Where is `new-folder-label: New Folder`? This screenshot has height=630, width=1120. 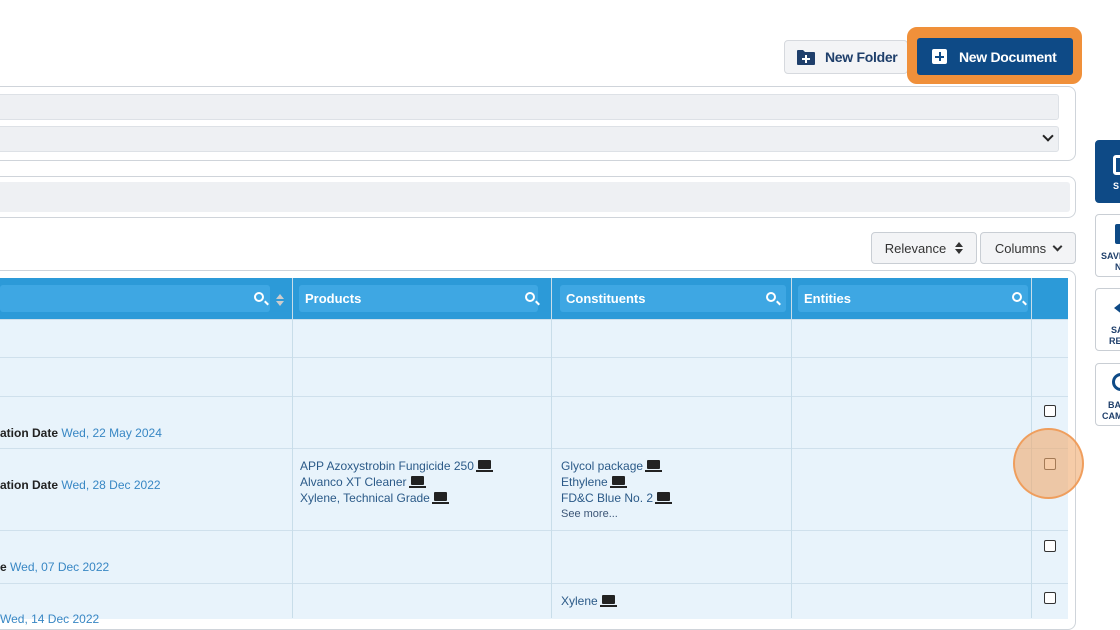 new-folder-label: New Folder is located at coordinates (861, 57).